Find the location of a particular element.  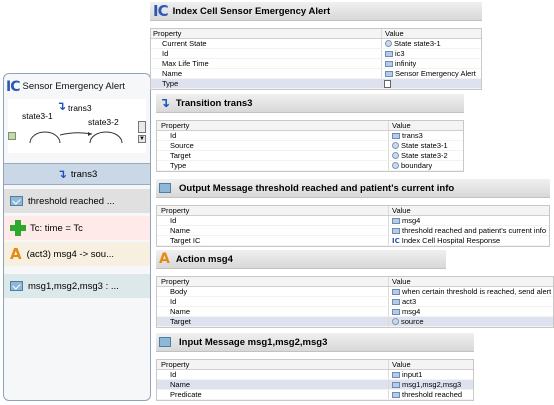

property-value-cell: Sensor Emergency Alert is located at coordinates (429, 73).